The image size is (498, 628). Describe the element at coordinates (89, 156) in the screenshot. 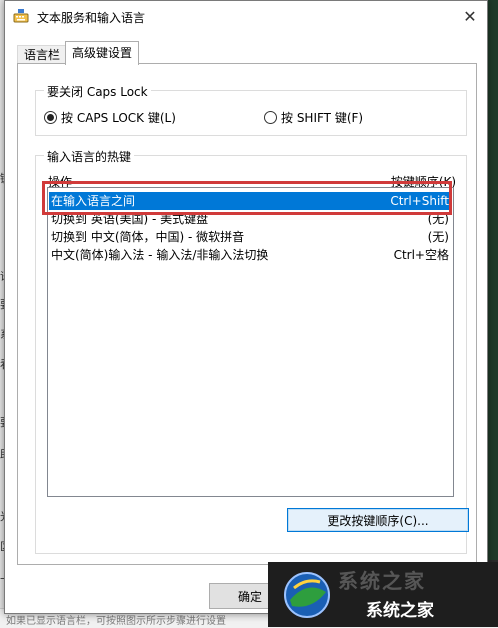

I see `hotkeys-group-title: 输入语言的热键` at that location.